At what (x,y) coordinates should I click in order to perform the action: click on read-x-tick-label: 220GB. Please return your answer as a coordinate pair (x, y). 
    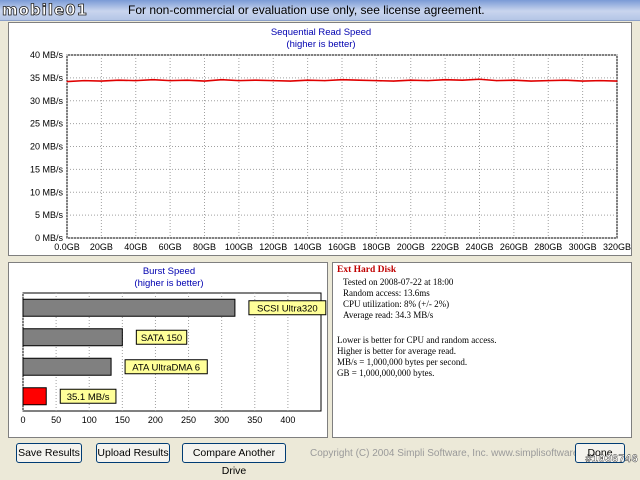
    Looking at the image, I should click on (445, 247).